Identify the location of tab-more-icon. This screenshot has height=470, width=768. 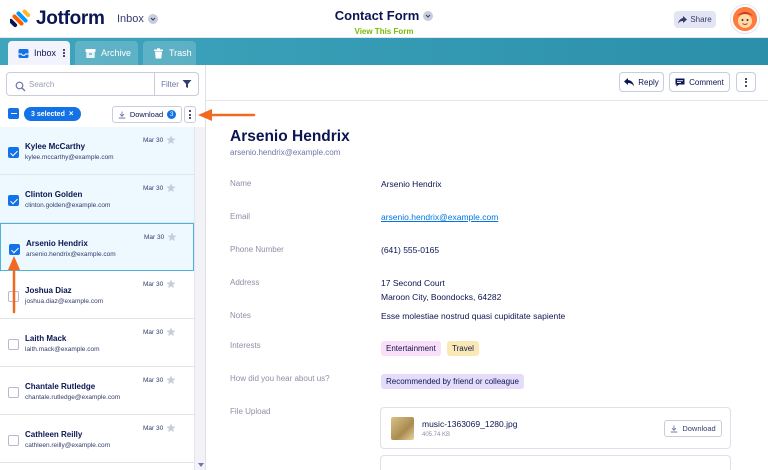
(64, 53).